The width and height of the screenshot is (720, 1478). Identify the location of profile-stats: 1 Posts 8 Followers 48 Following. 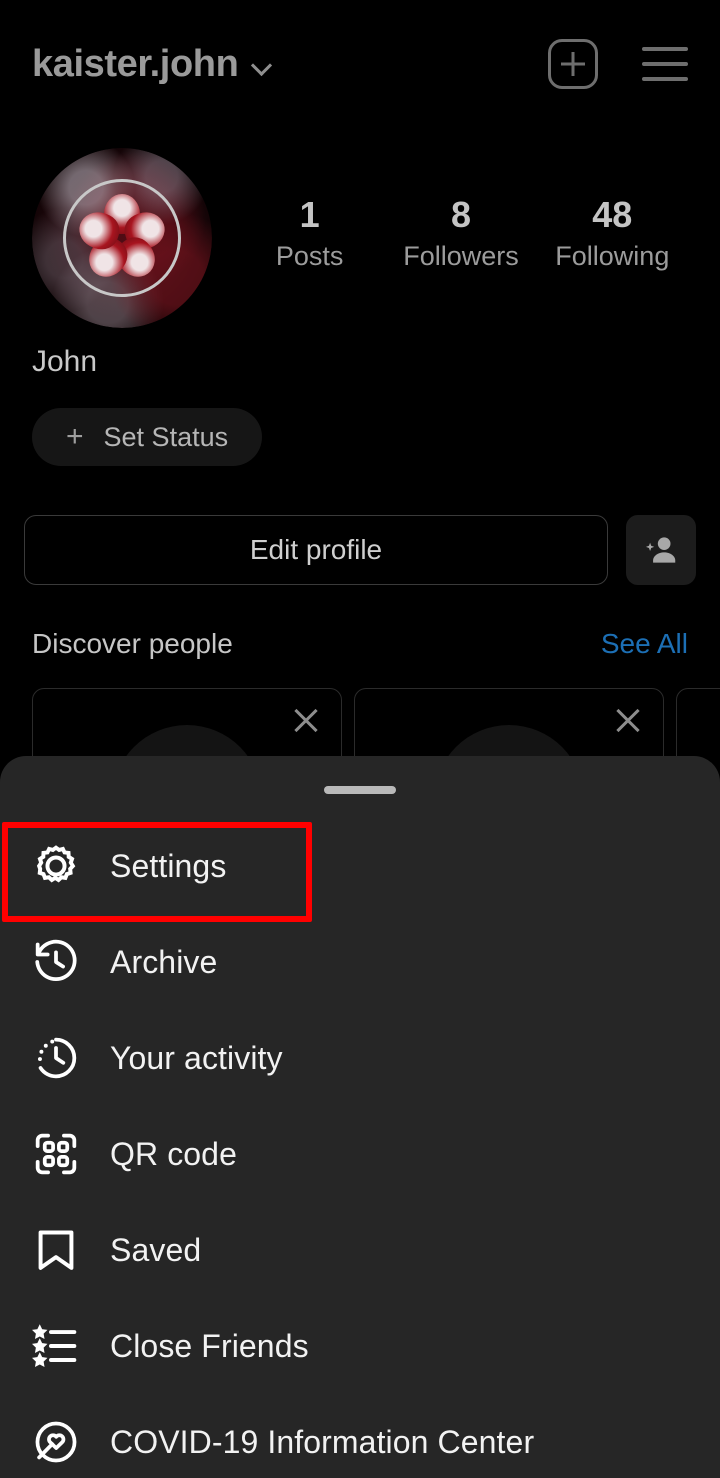
(450, 210).